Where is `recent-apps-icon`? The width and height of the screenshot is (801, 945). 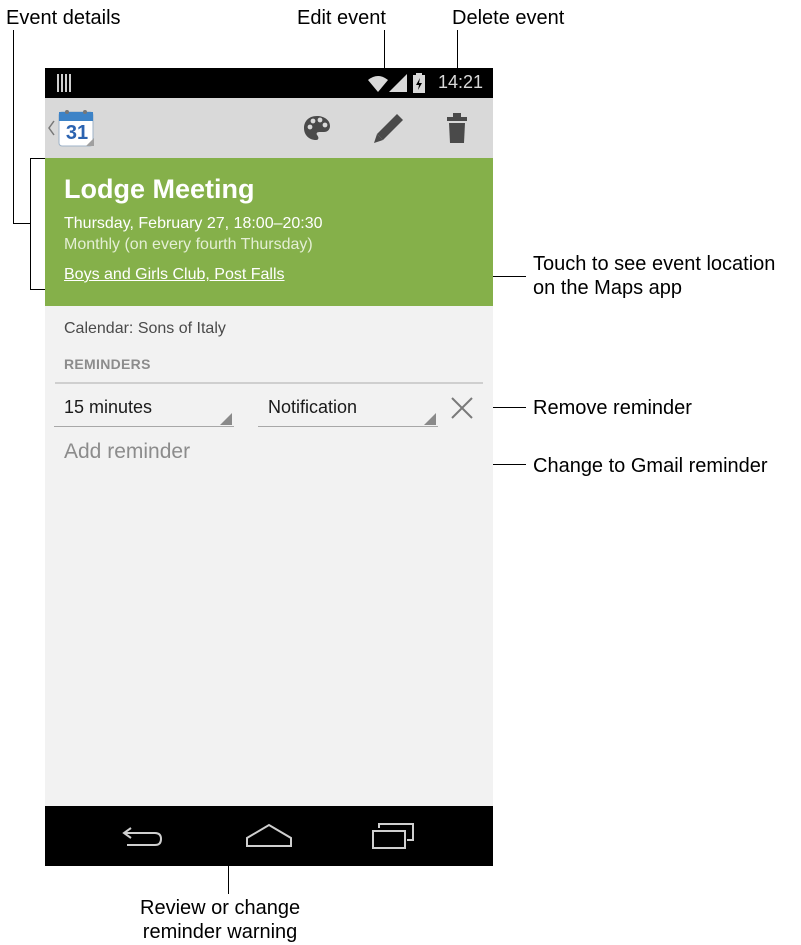
recent-apps-icon is located at coordinates (393, 836).